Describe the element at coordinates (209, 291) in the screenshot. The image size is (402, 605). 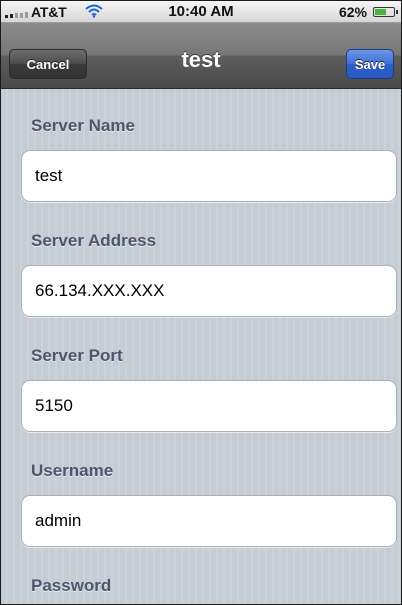
I see `server-address-field: 66.134.XXX.XXX` at that location.